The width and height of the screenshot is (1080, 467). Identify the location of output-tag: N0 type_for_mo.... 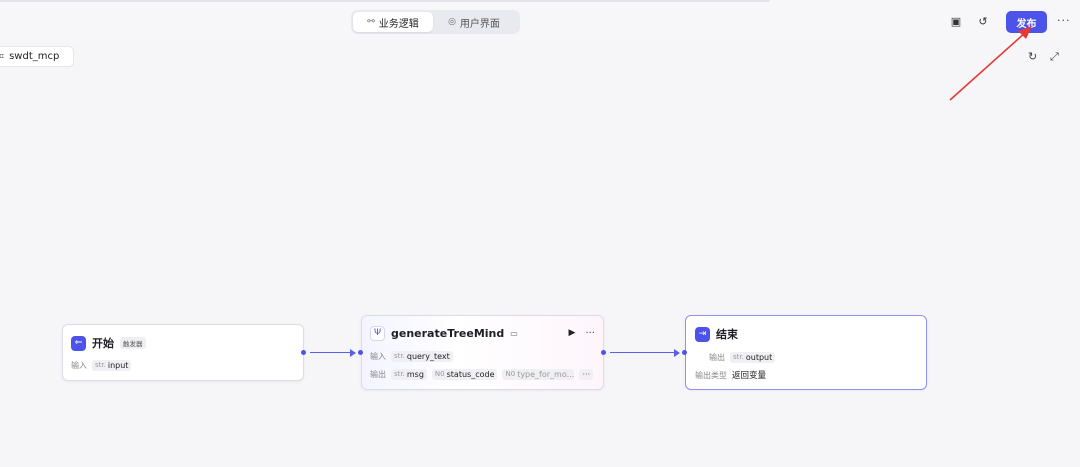
(538, 374).